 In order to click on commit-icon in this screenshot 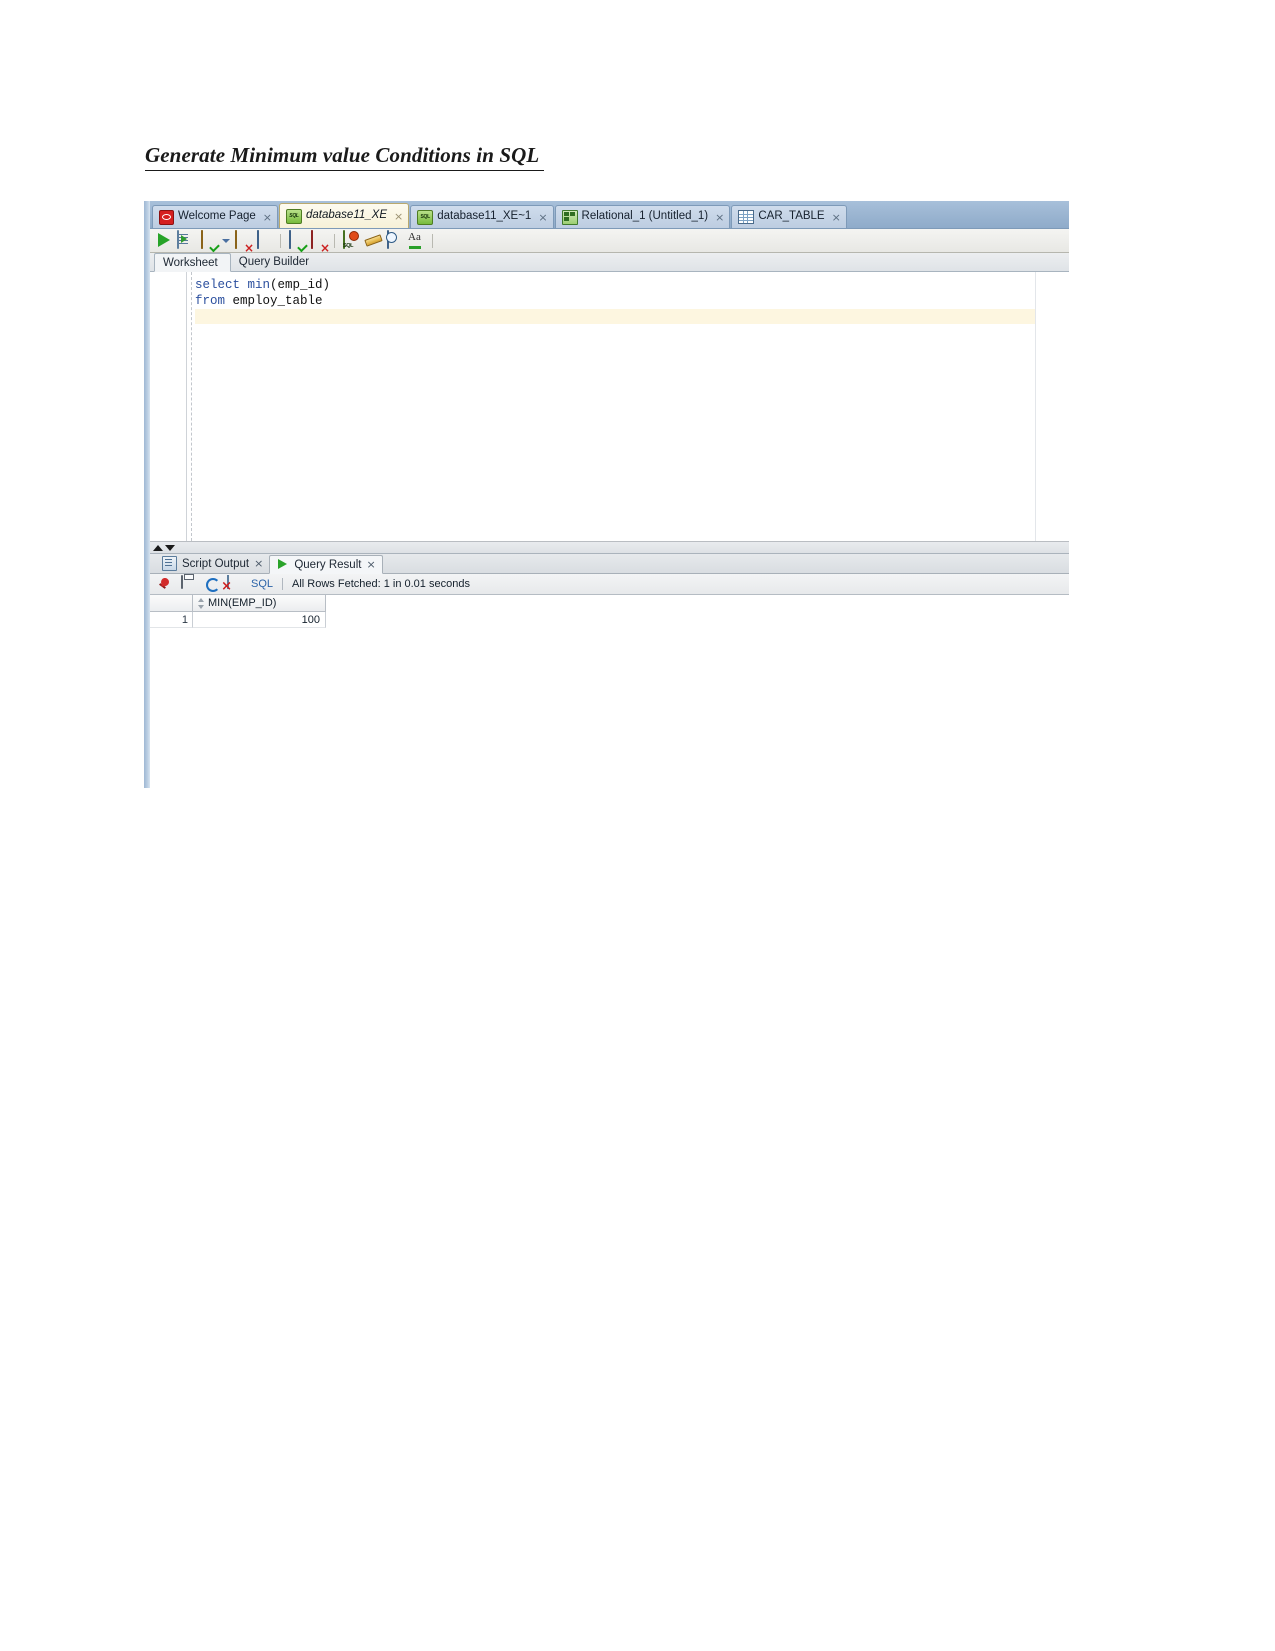, I will do `click(202, 239)`.